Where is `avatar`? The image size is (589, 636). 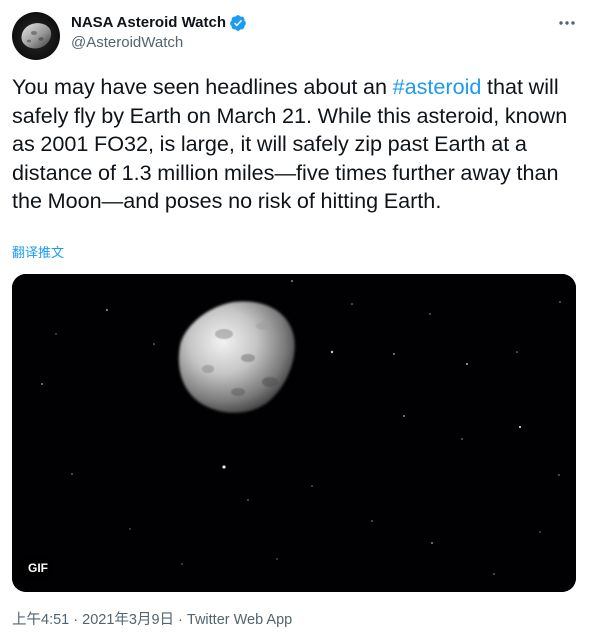
avatar is located at coordinates (36, 36).